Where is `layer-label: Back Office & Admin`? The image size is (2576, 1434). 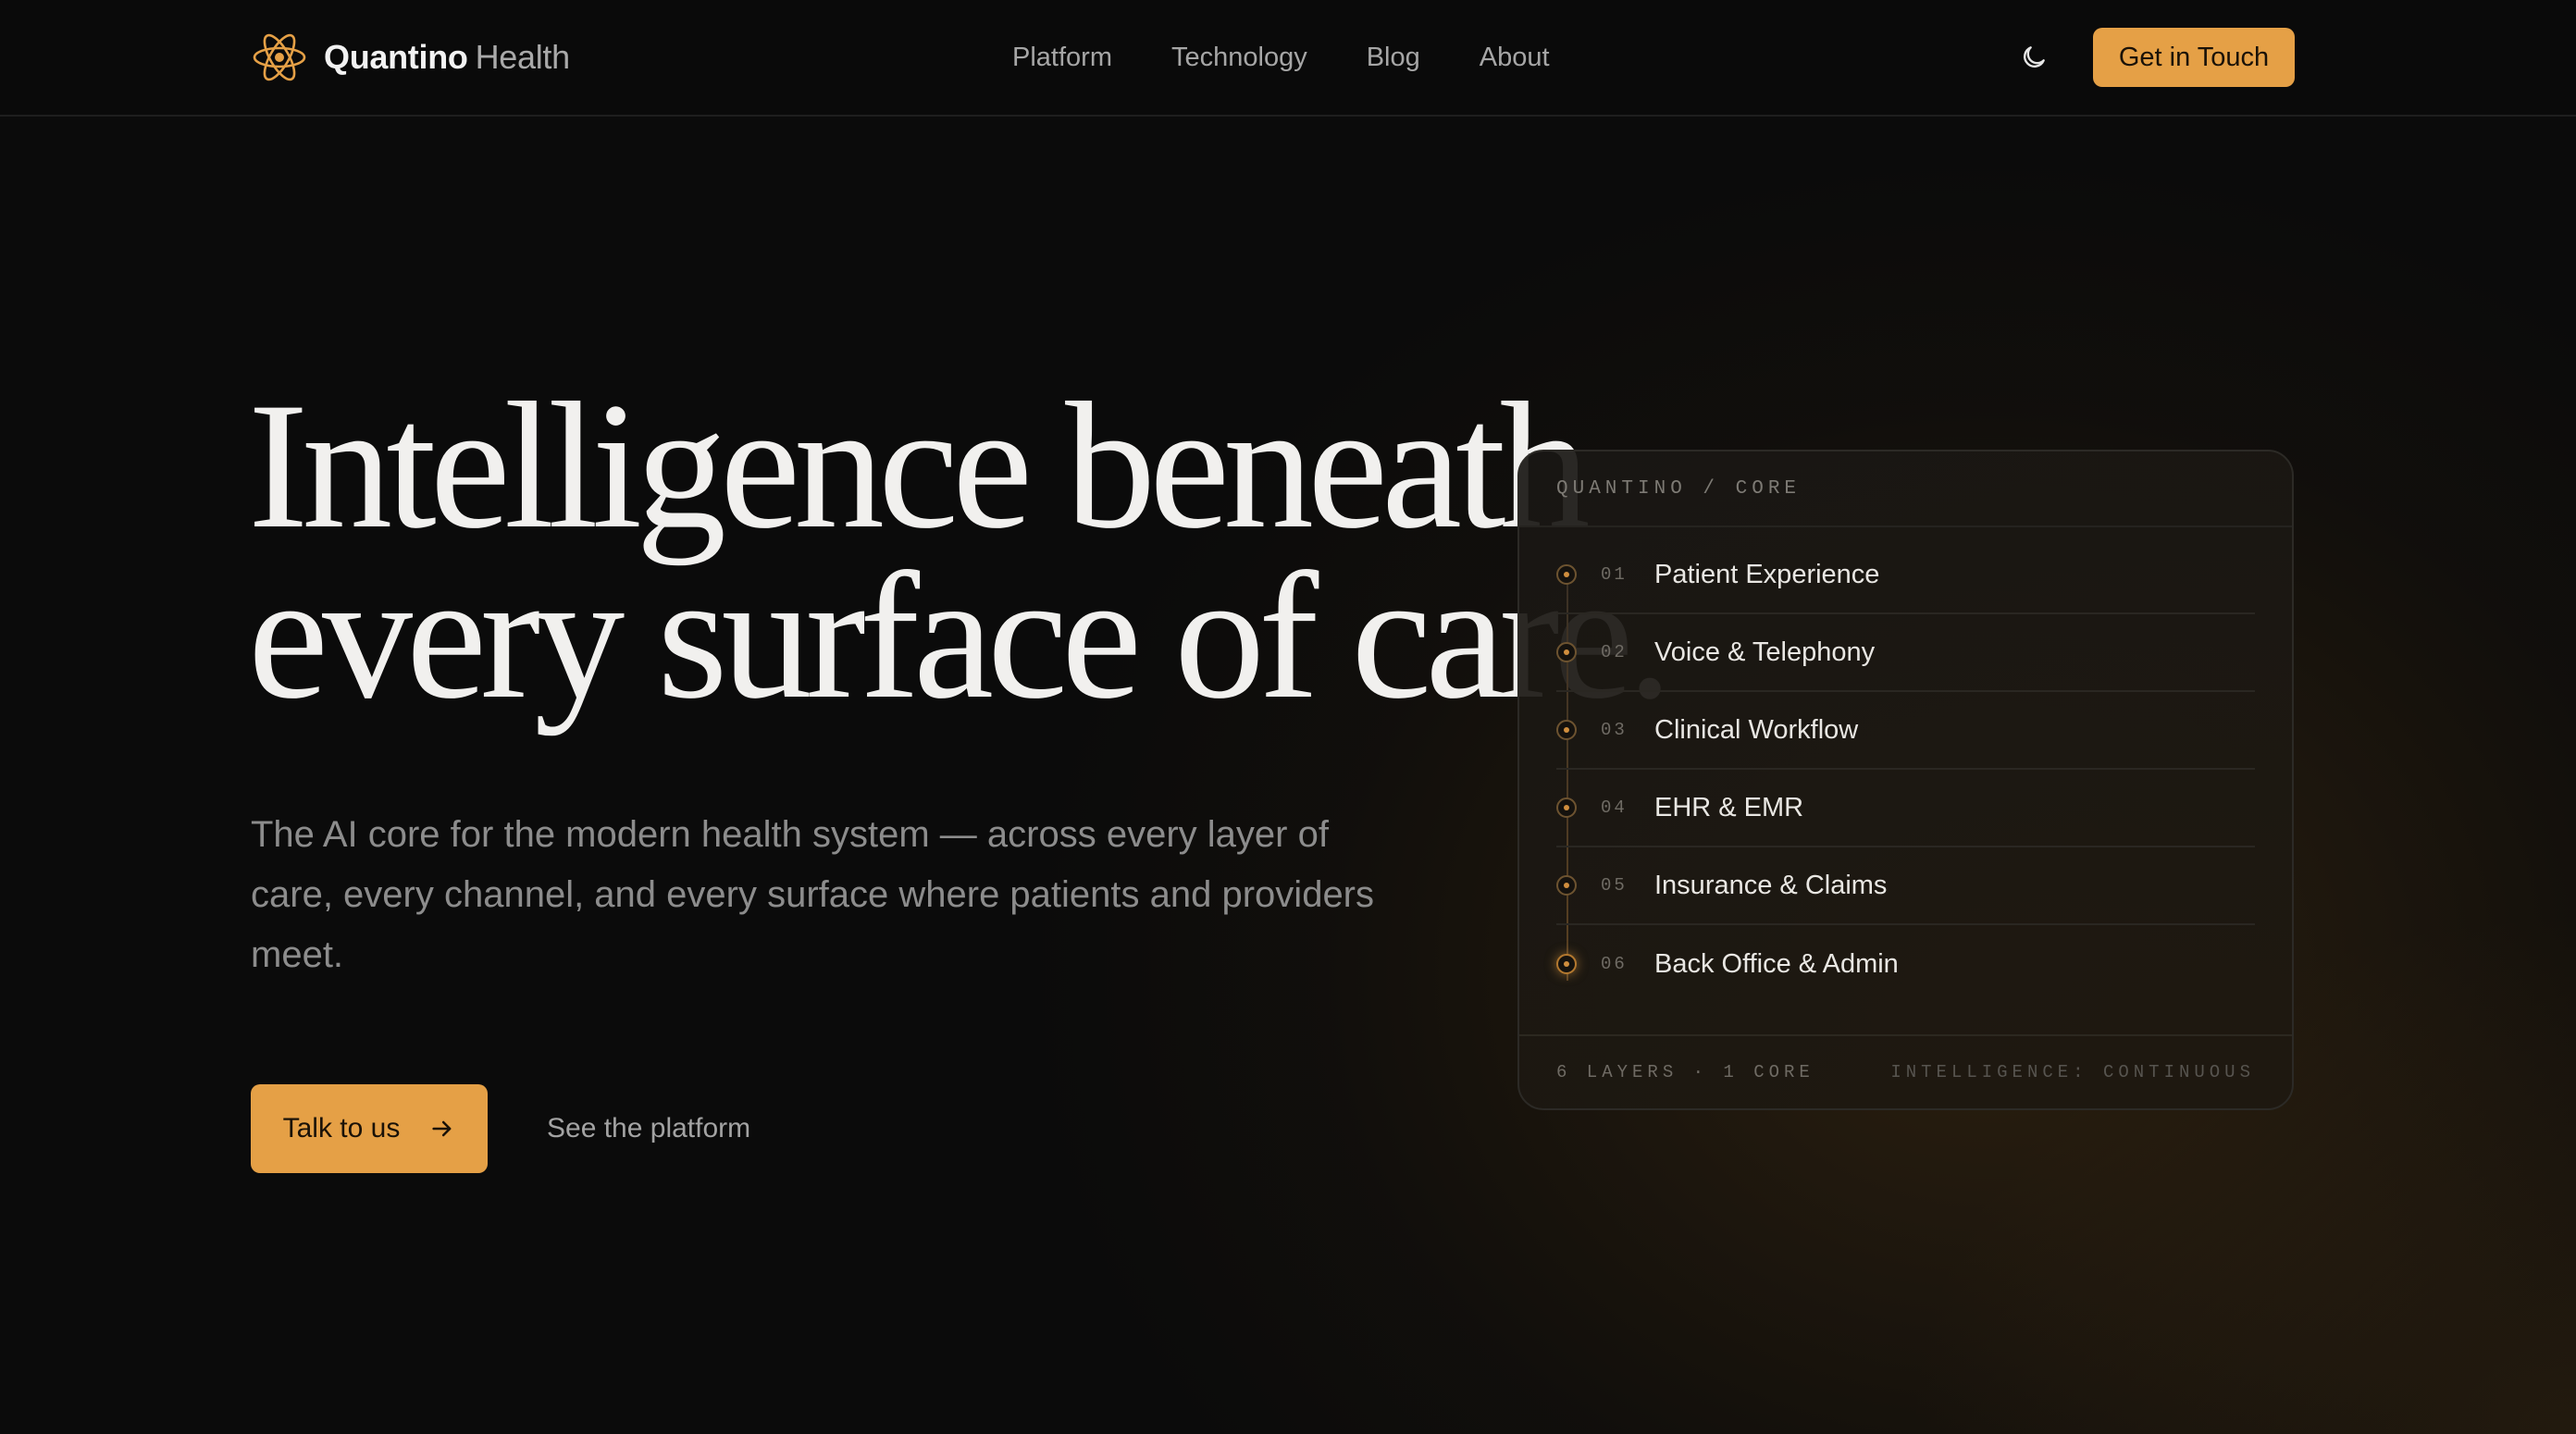
layer-label: Back Office & Admin is located at coordinates (1777, 964).